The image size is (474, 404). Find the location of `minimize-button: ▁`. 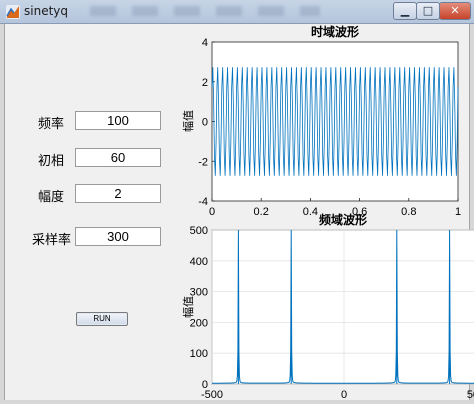

minimize-button: ▁ is located at coordinates (405, 11).